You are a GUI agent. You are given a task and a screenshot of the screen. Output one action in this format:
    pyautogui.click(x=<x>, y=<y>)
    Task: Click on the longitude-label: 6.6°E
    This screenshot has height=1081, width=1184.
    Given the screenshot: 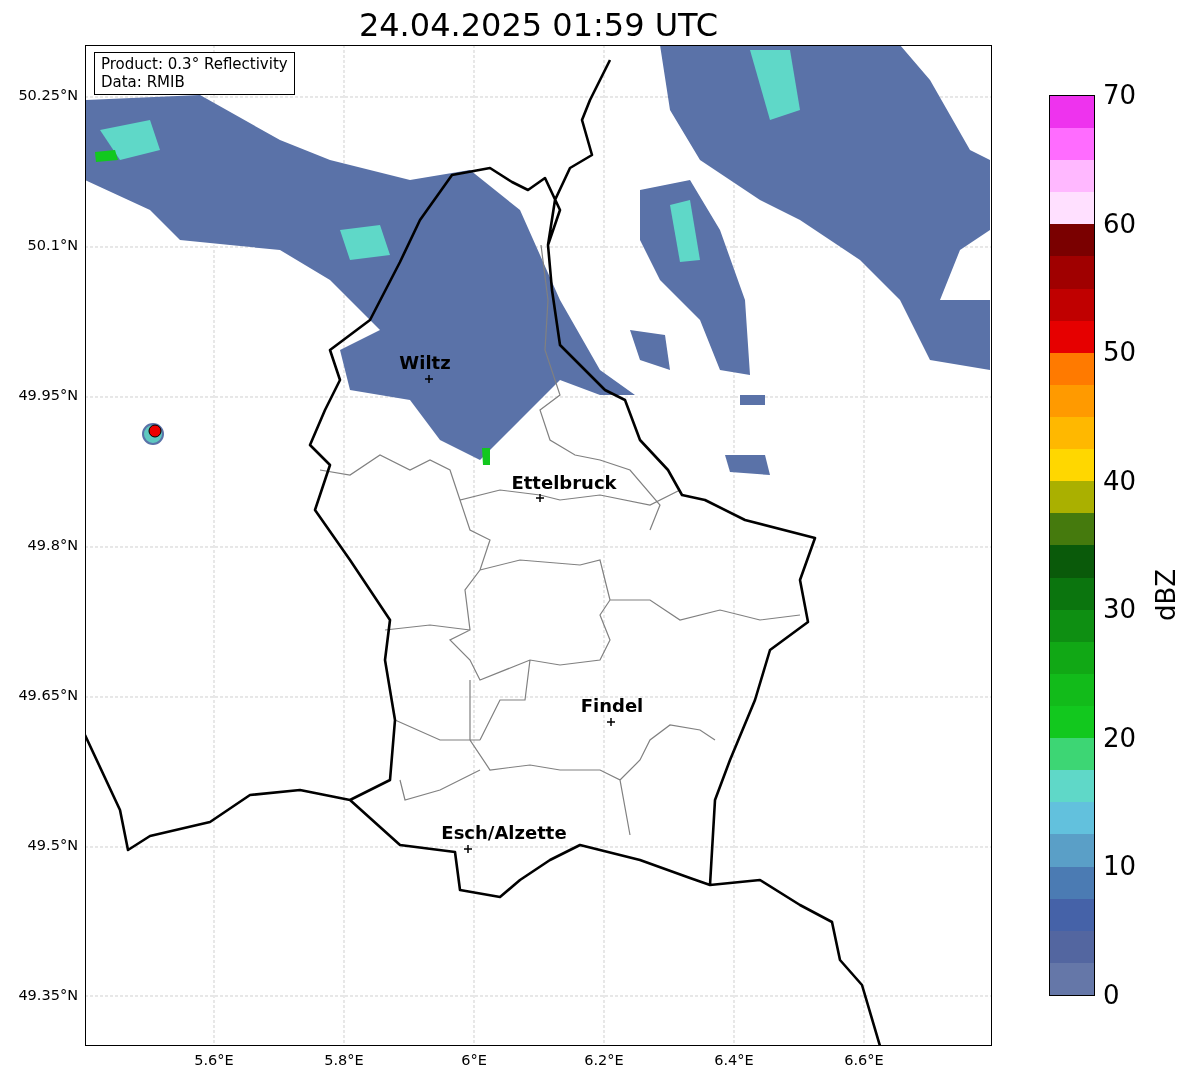 What is the action you would take?
    pyautogui.click(x=864, y=1060)
    